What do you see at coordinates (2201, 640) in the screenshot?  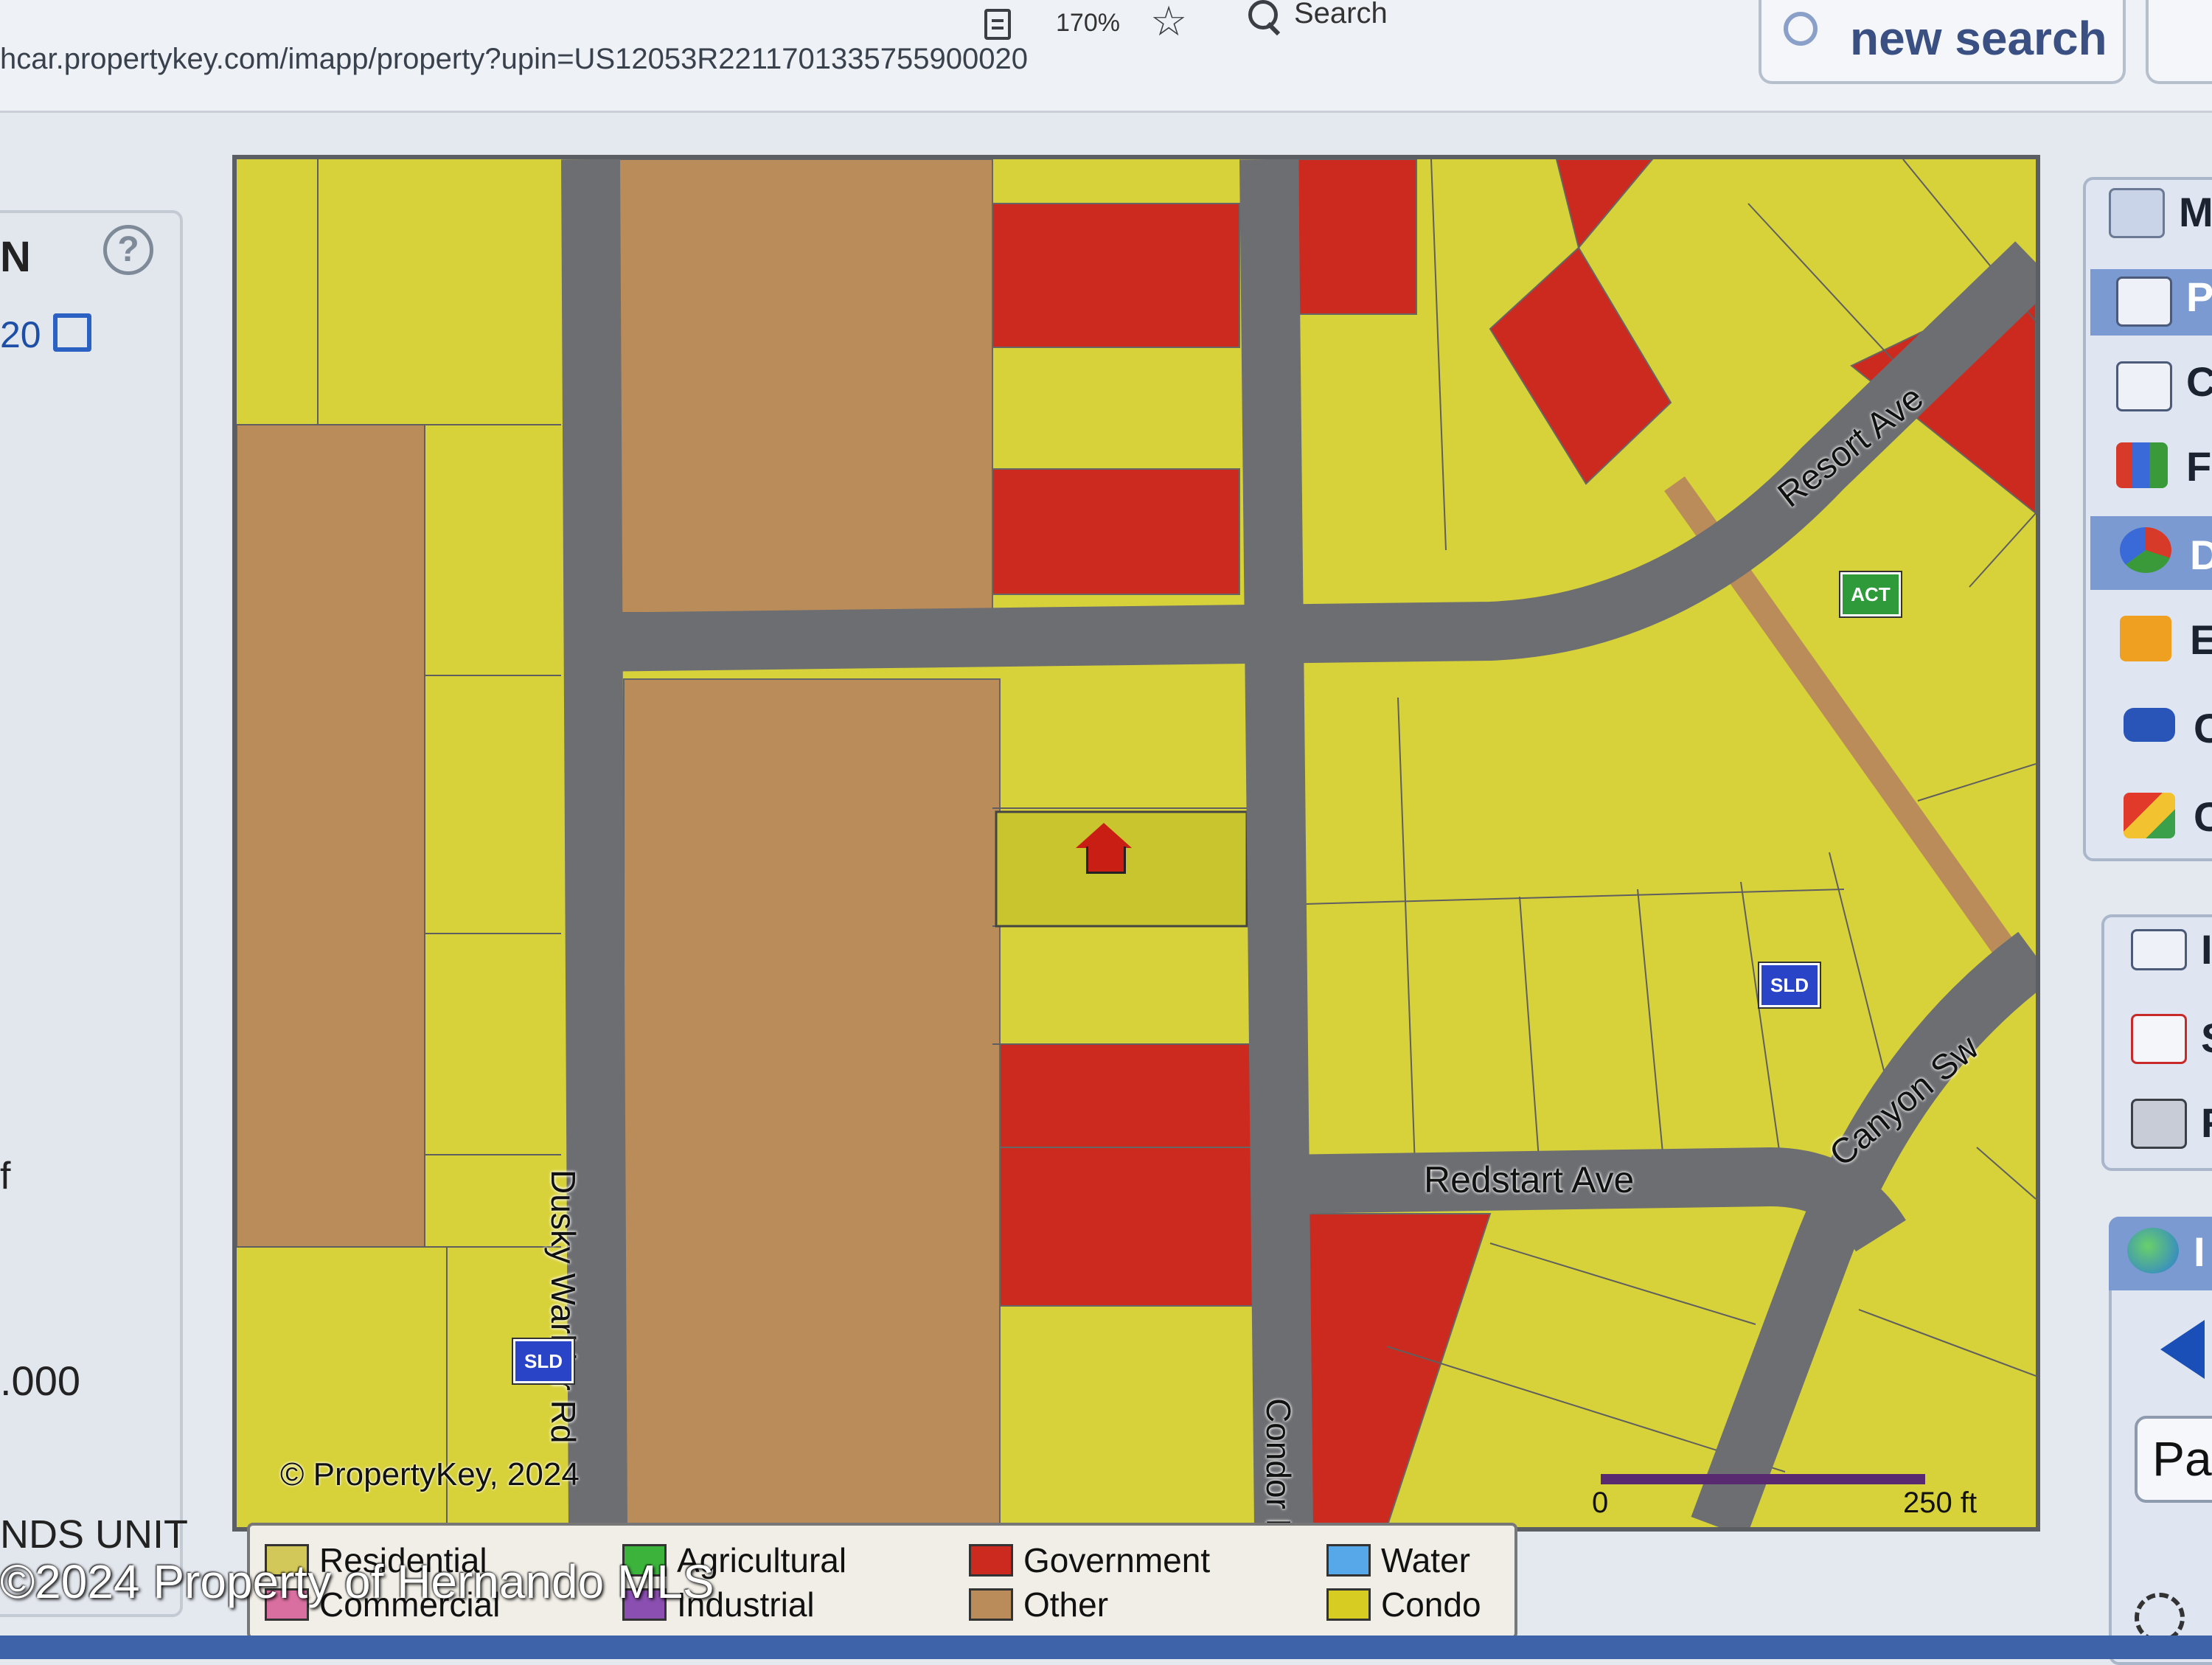 I see `tool-label: E` at bounding box center [2201, 640].